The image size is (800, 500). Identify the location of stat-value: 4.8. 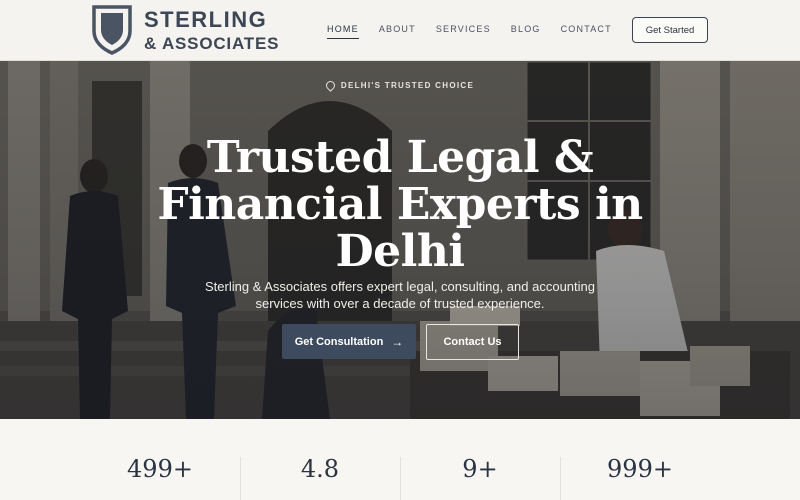
(320, 469).